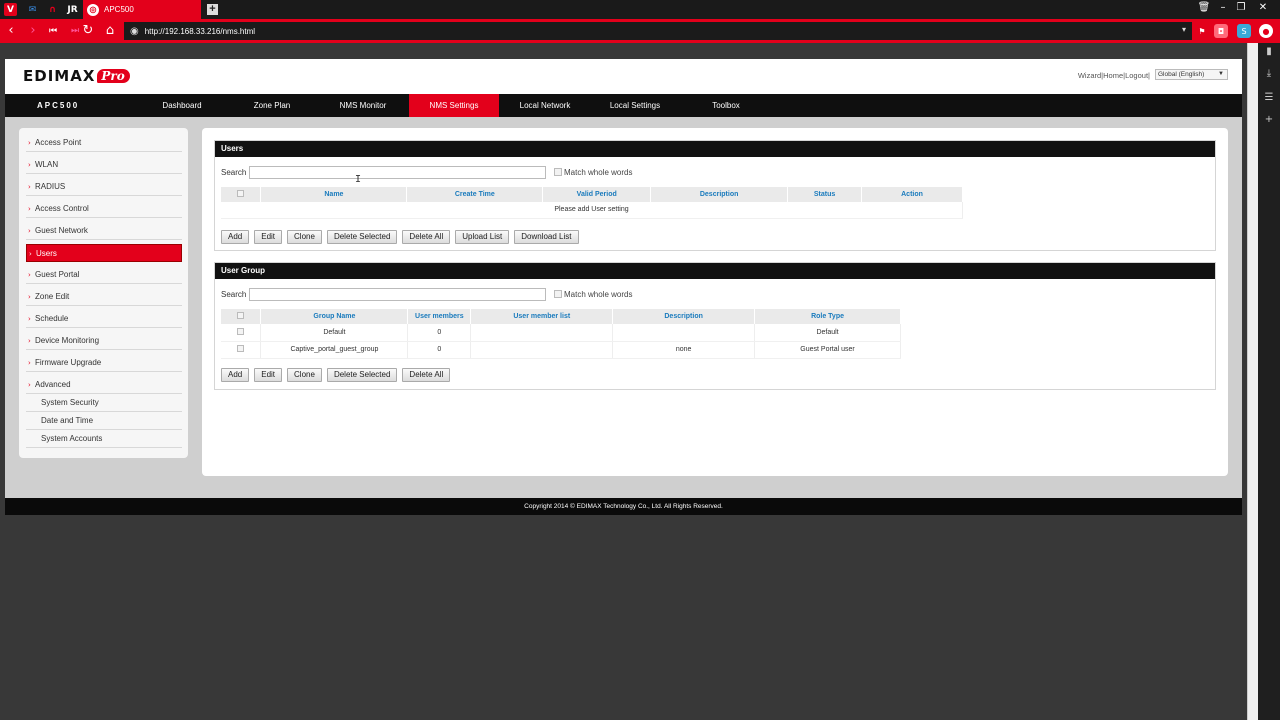 This screenshot has height=720, width=1280. Describe the element at coordinates (1269, 121) in the screenshot. I see `add-panel-icon: +` at that location.